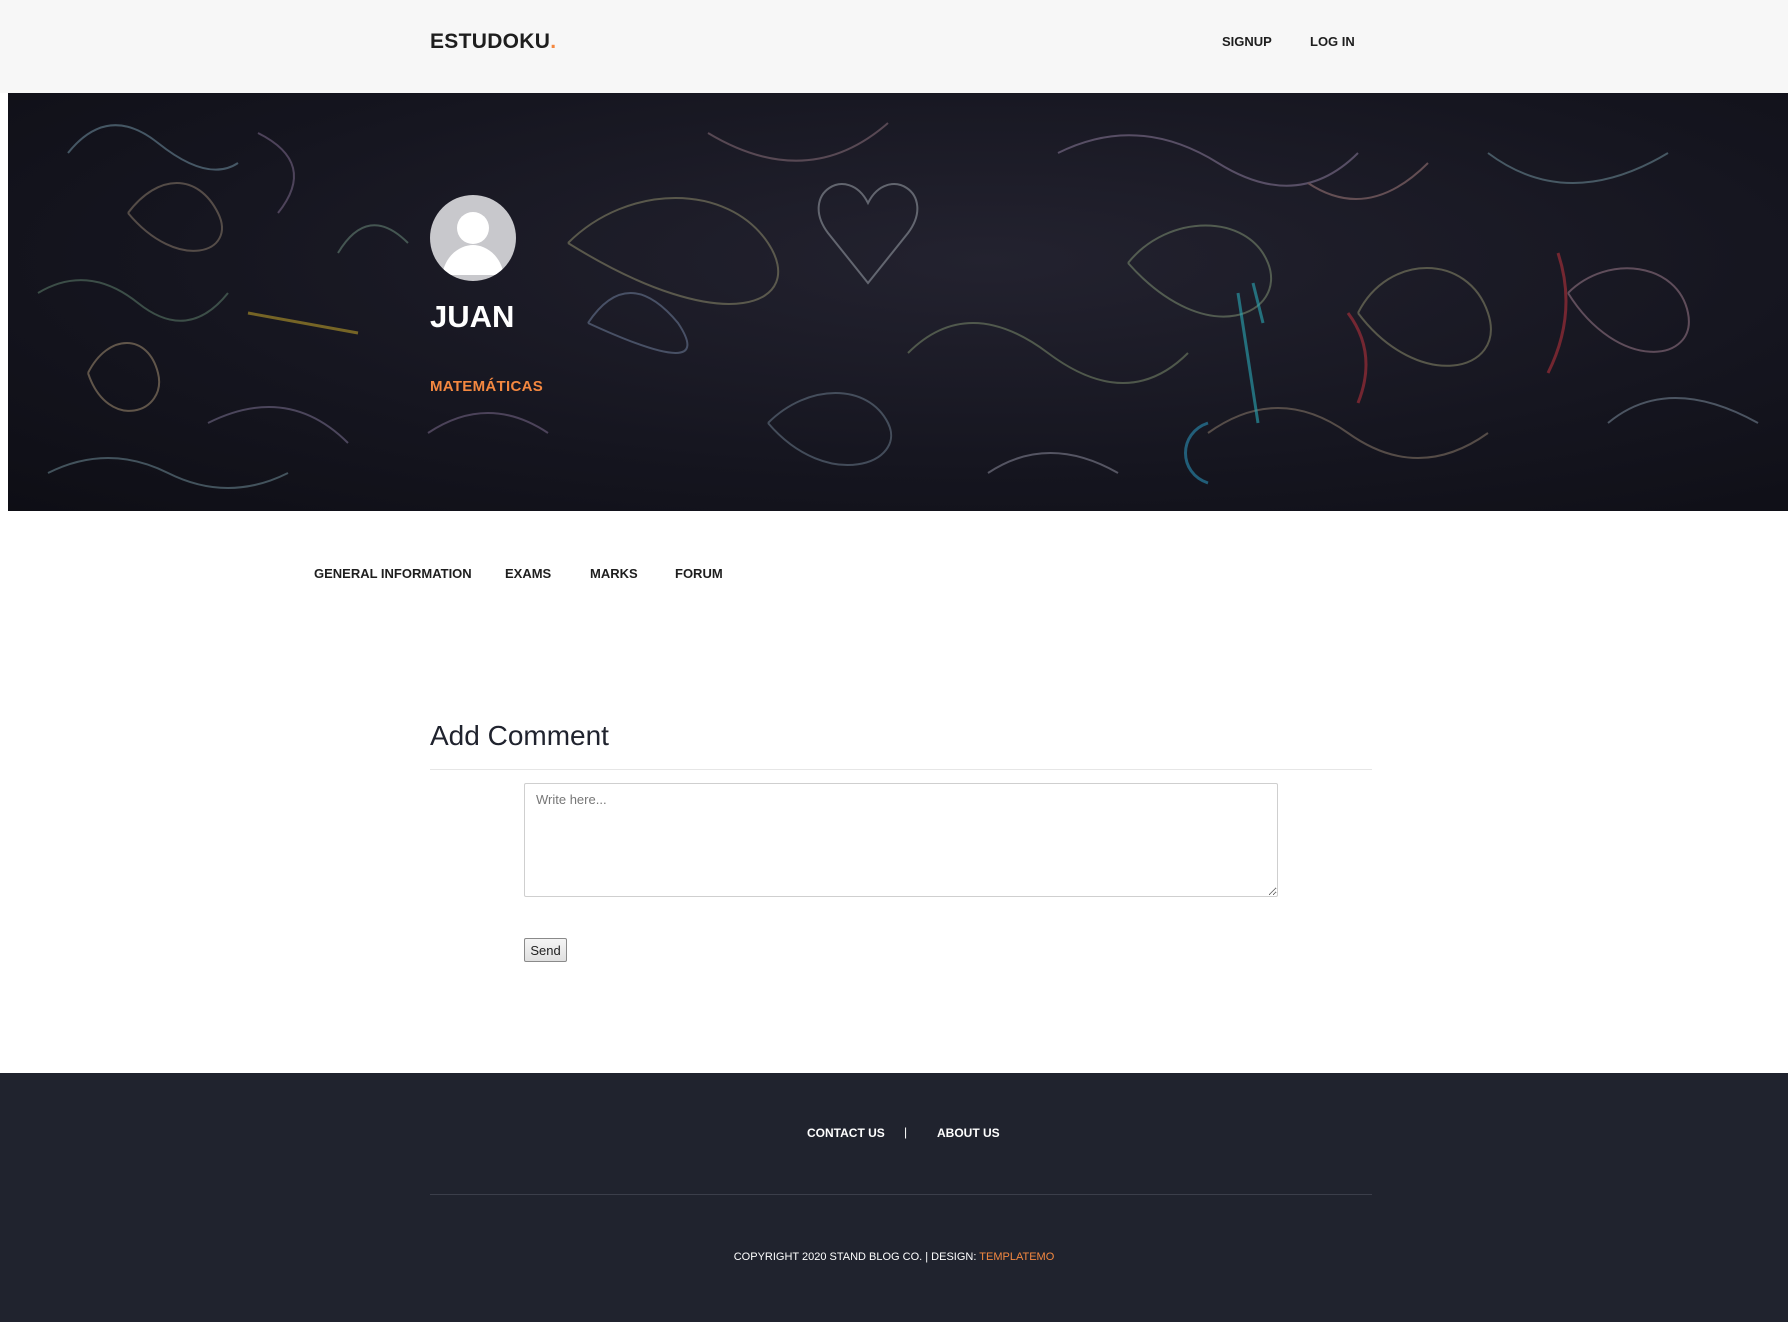  I want to click on login-link: LOG IN, so click(1332, 41).